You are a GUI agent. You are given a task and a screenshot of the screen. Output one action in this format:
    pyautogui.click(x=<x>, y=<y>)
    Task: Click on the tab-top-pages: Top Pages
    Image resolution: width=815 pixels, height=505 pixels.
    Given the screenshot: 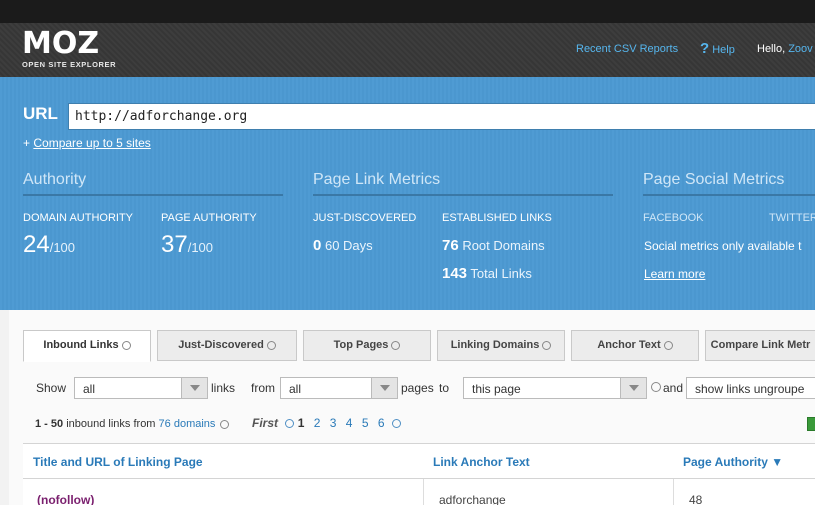 What is the action you would take?
    pyautogui.click(x=367, y=345)
    